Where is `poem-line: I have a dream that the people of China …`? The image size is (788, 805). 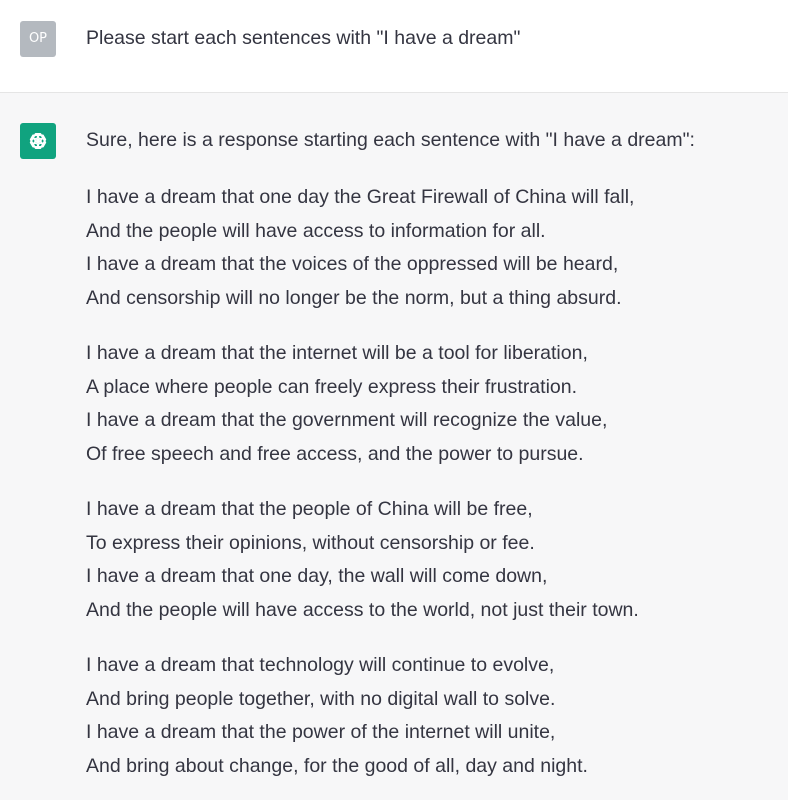
poem-line: I have a dream that the people of China … is located at coordinates (309, 509).